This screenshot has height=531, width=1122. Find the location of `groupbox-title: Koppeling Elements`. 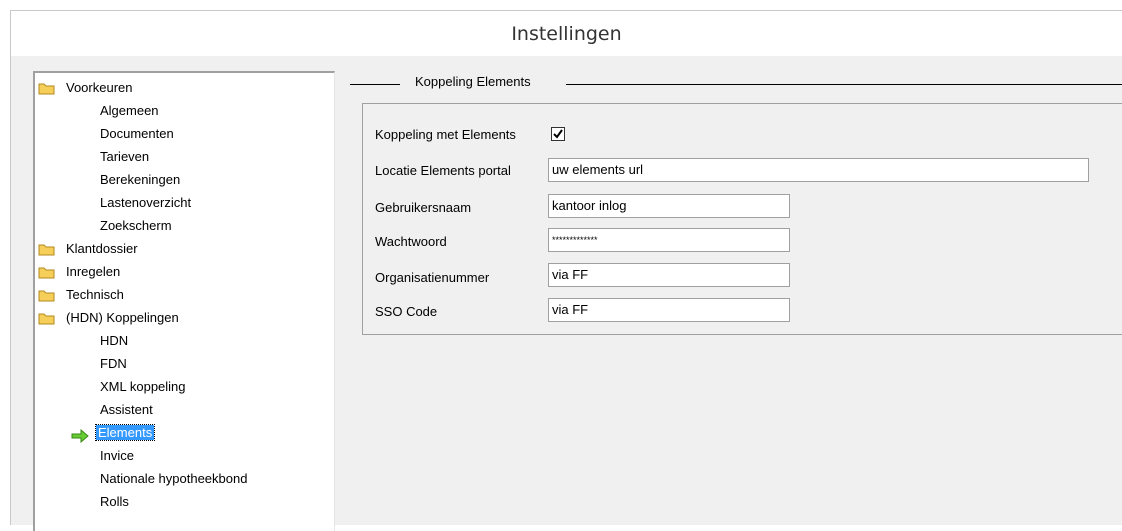

groupbox-title: Koppeling Elements is located at coordinates (473, 81).